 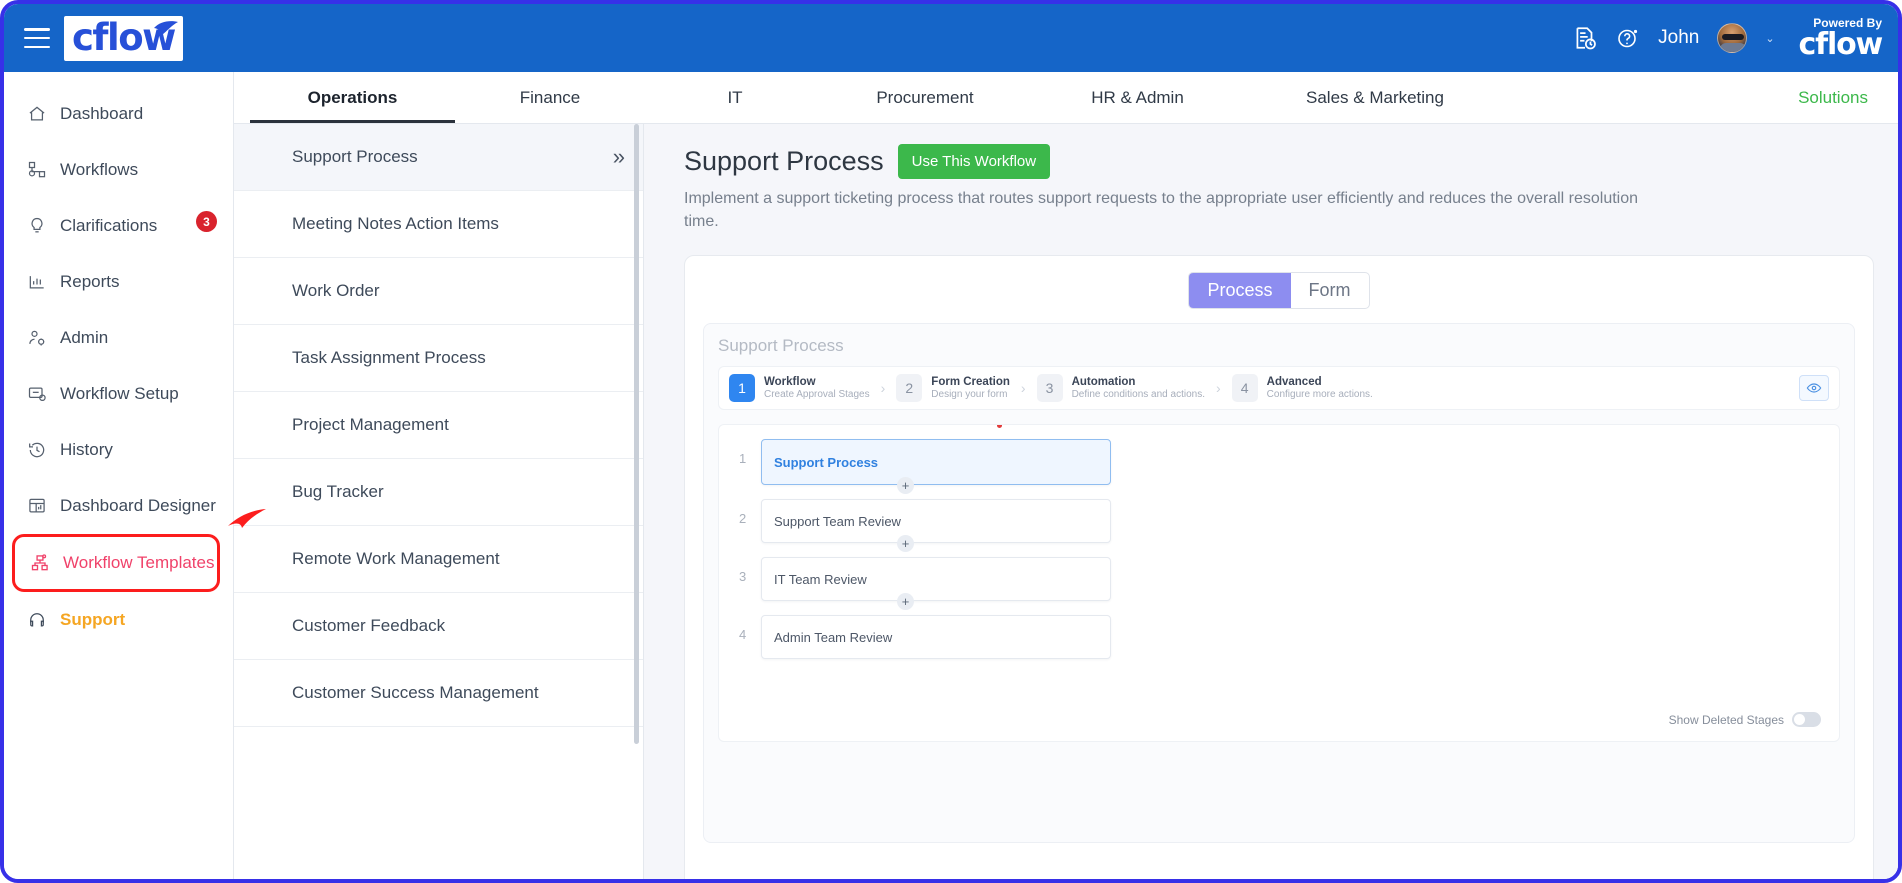 What do you see at coordinates (396, 558) in the screenshot?
I see `template-name: Remote Work Management` at bounding box center [396, 558].